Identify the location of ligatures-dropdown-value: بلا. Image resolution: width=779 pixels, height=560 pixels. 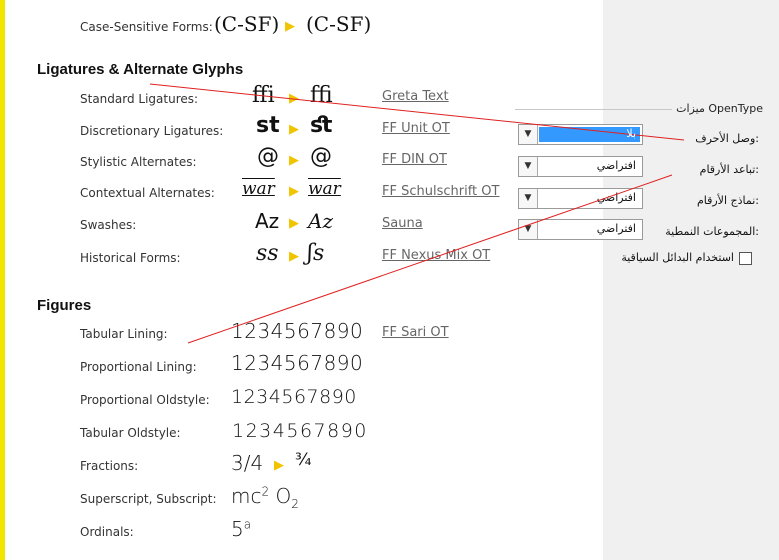
(631, 133).